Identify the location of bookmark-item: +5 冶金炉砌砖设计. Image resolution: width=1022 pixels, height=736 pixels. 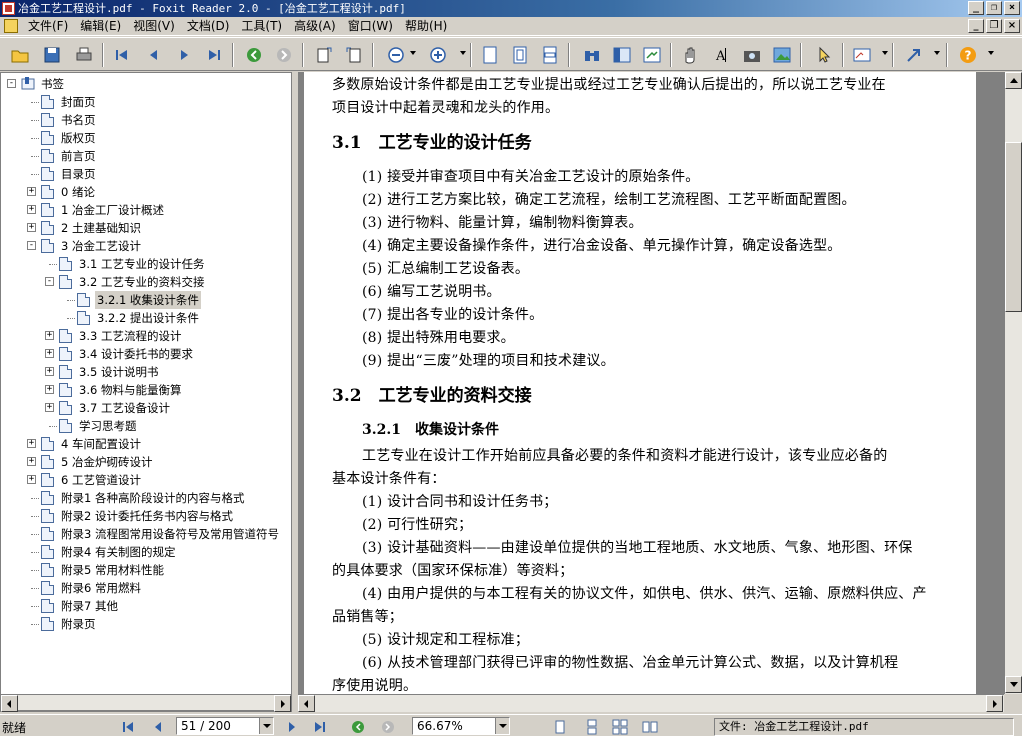
(146, 462).